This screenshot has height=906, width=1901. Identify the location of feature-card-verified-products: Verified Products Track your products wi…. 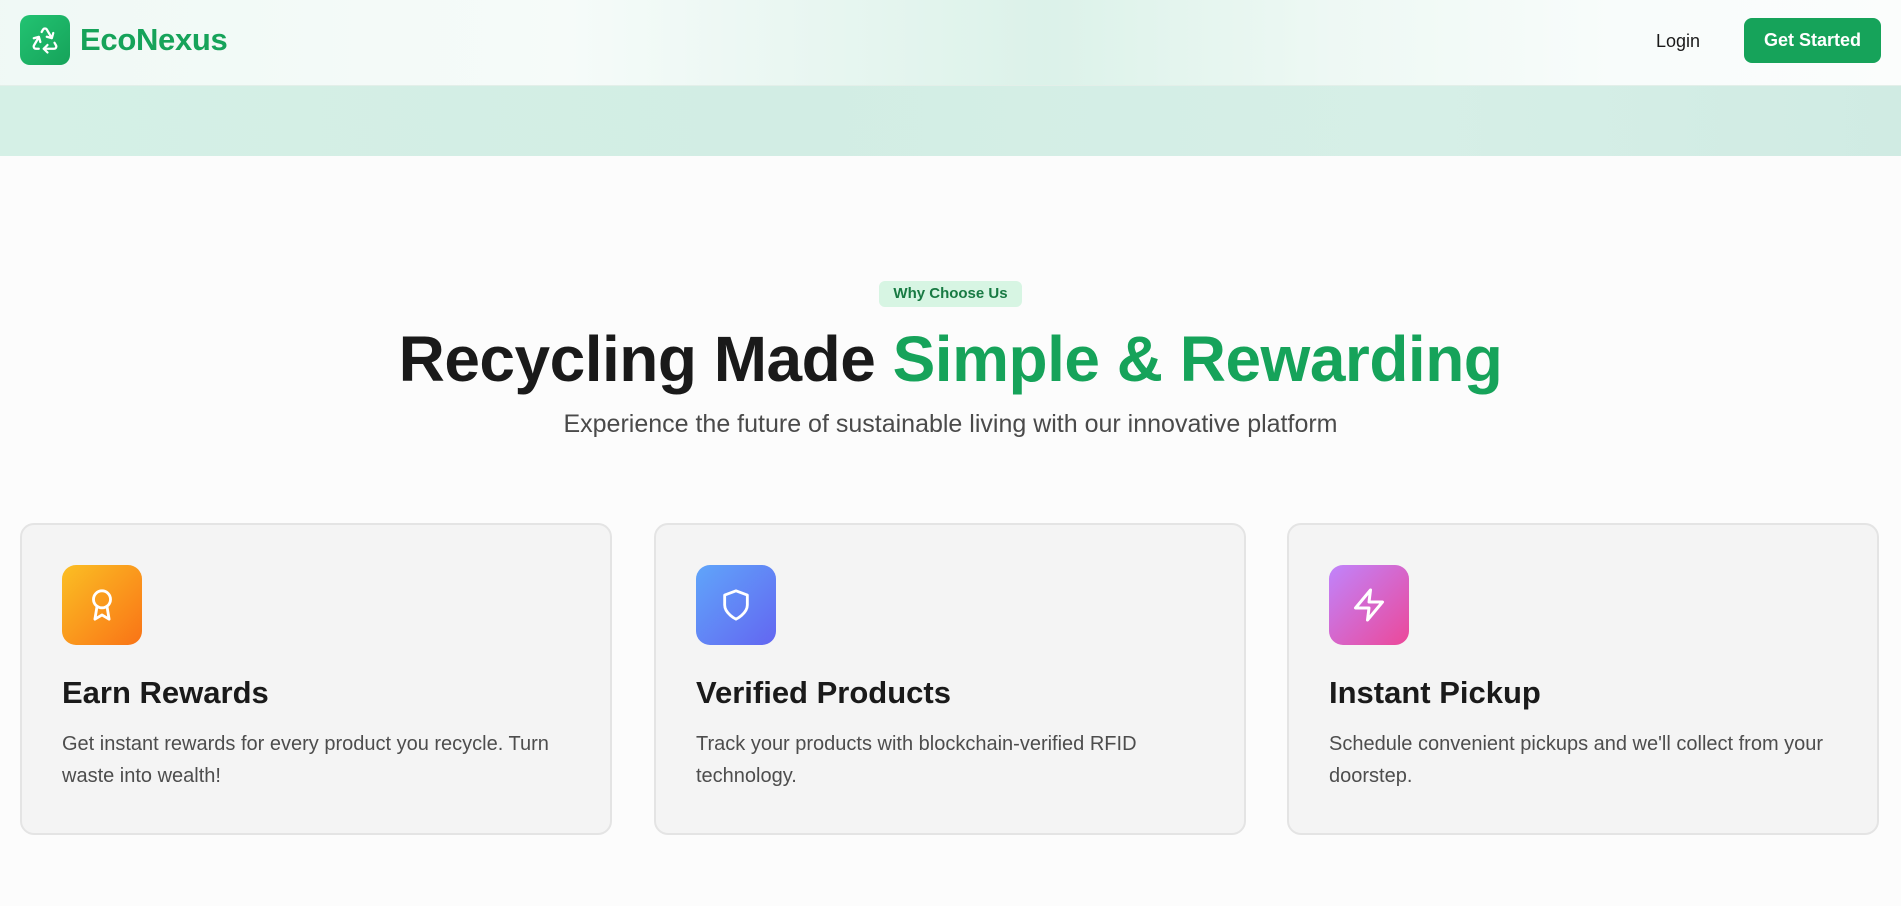
(950, 679).